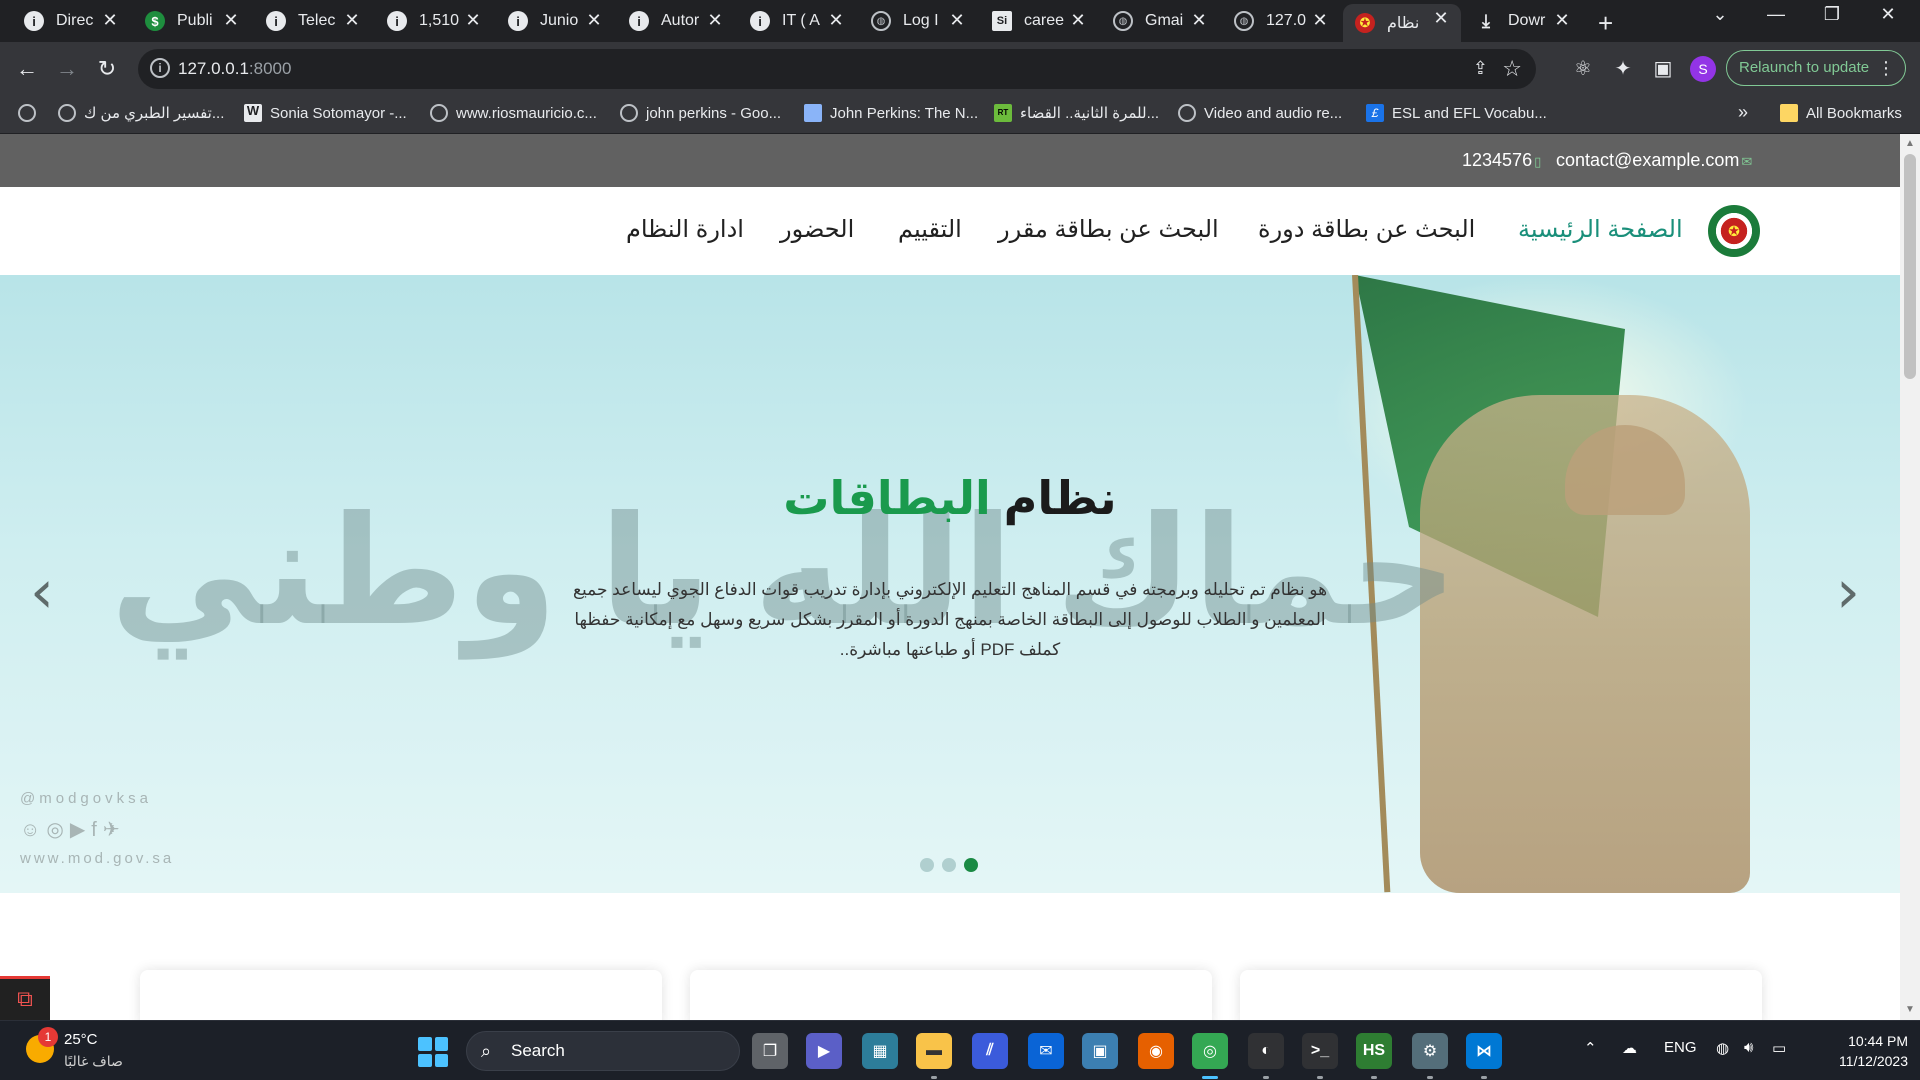 The width and height of the screenshot is (1920, 1080). What do you see at coordinates (1779, 1048) in the screenshot?
I see `battery-icon: ▭` at bounding box center [1779, 1048].